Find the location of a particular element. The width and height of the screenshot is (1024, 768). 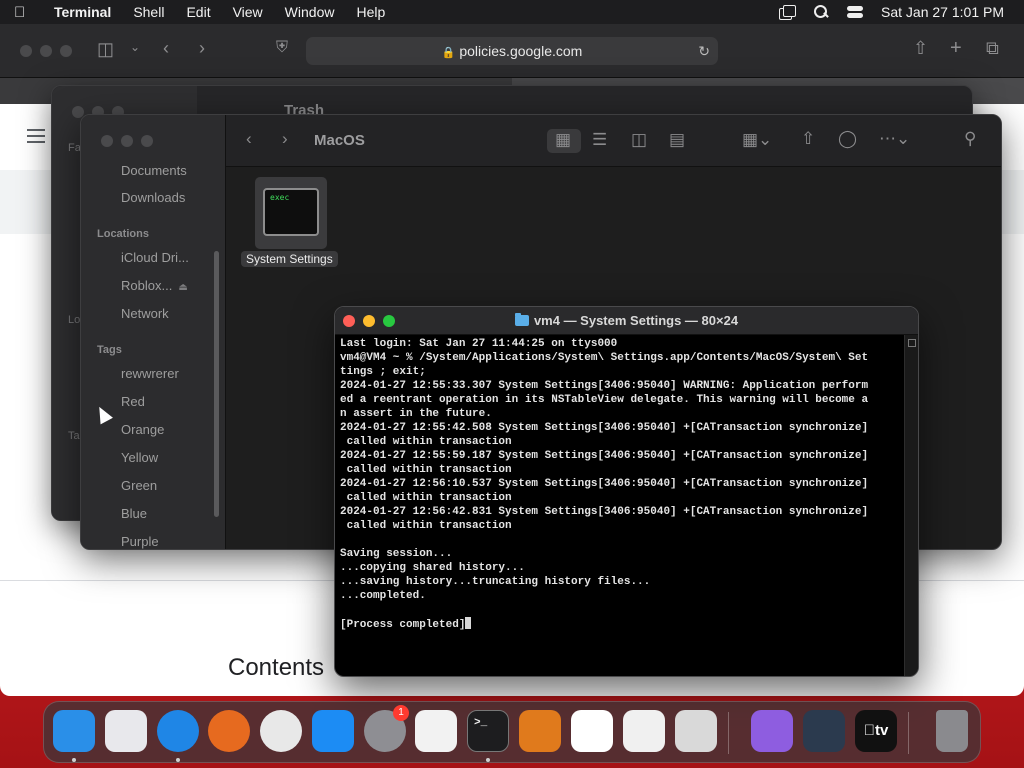

trash-sidebar-favorites: Fa is located at coordinates (74, 148).